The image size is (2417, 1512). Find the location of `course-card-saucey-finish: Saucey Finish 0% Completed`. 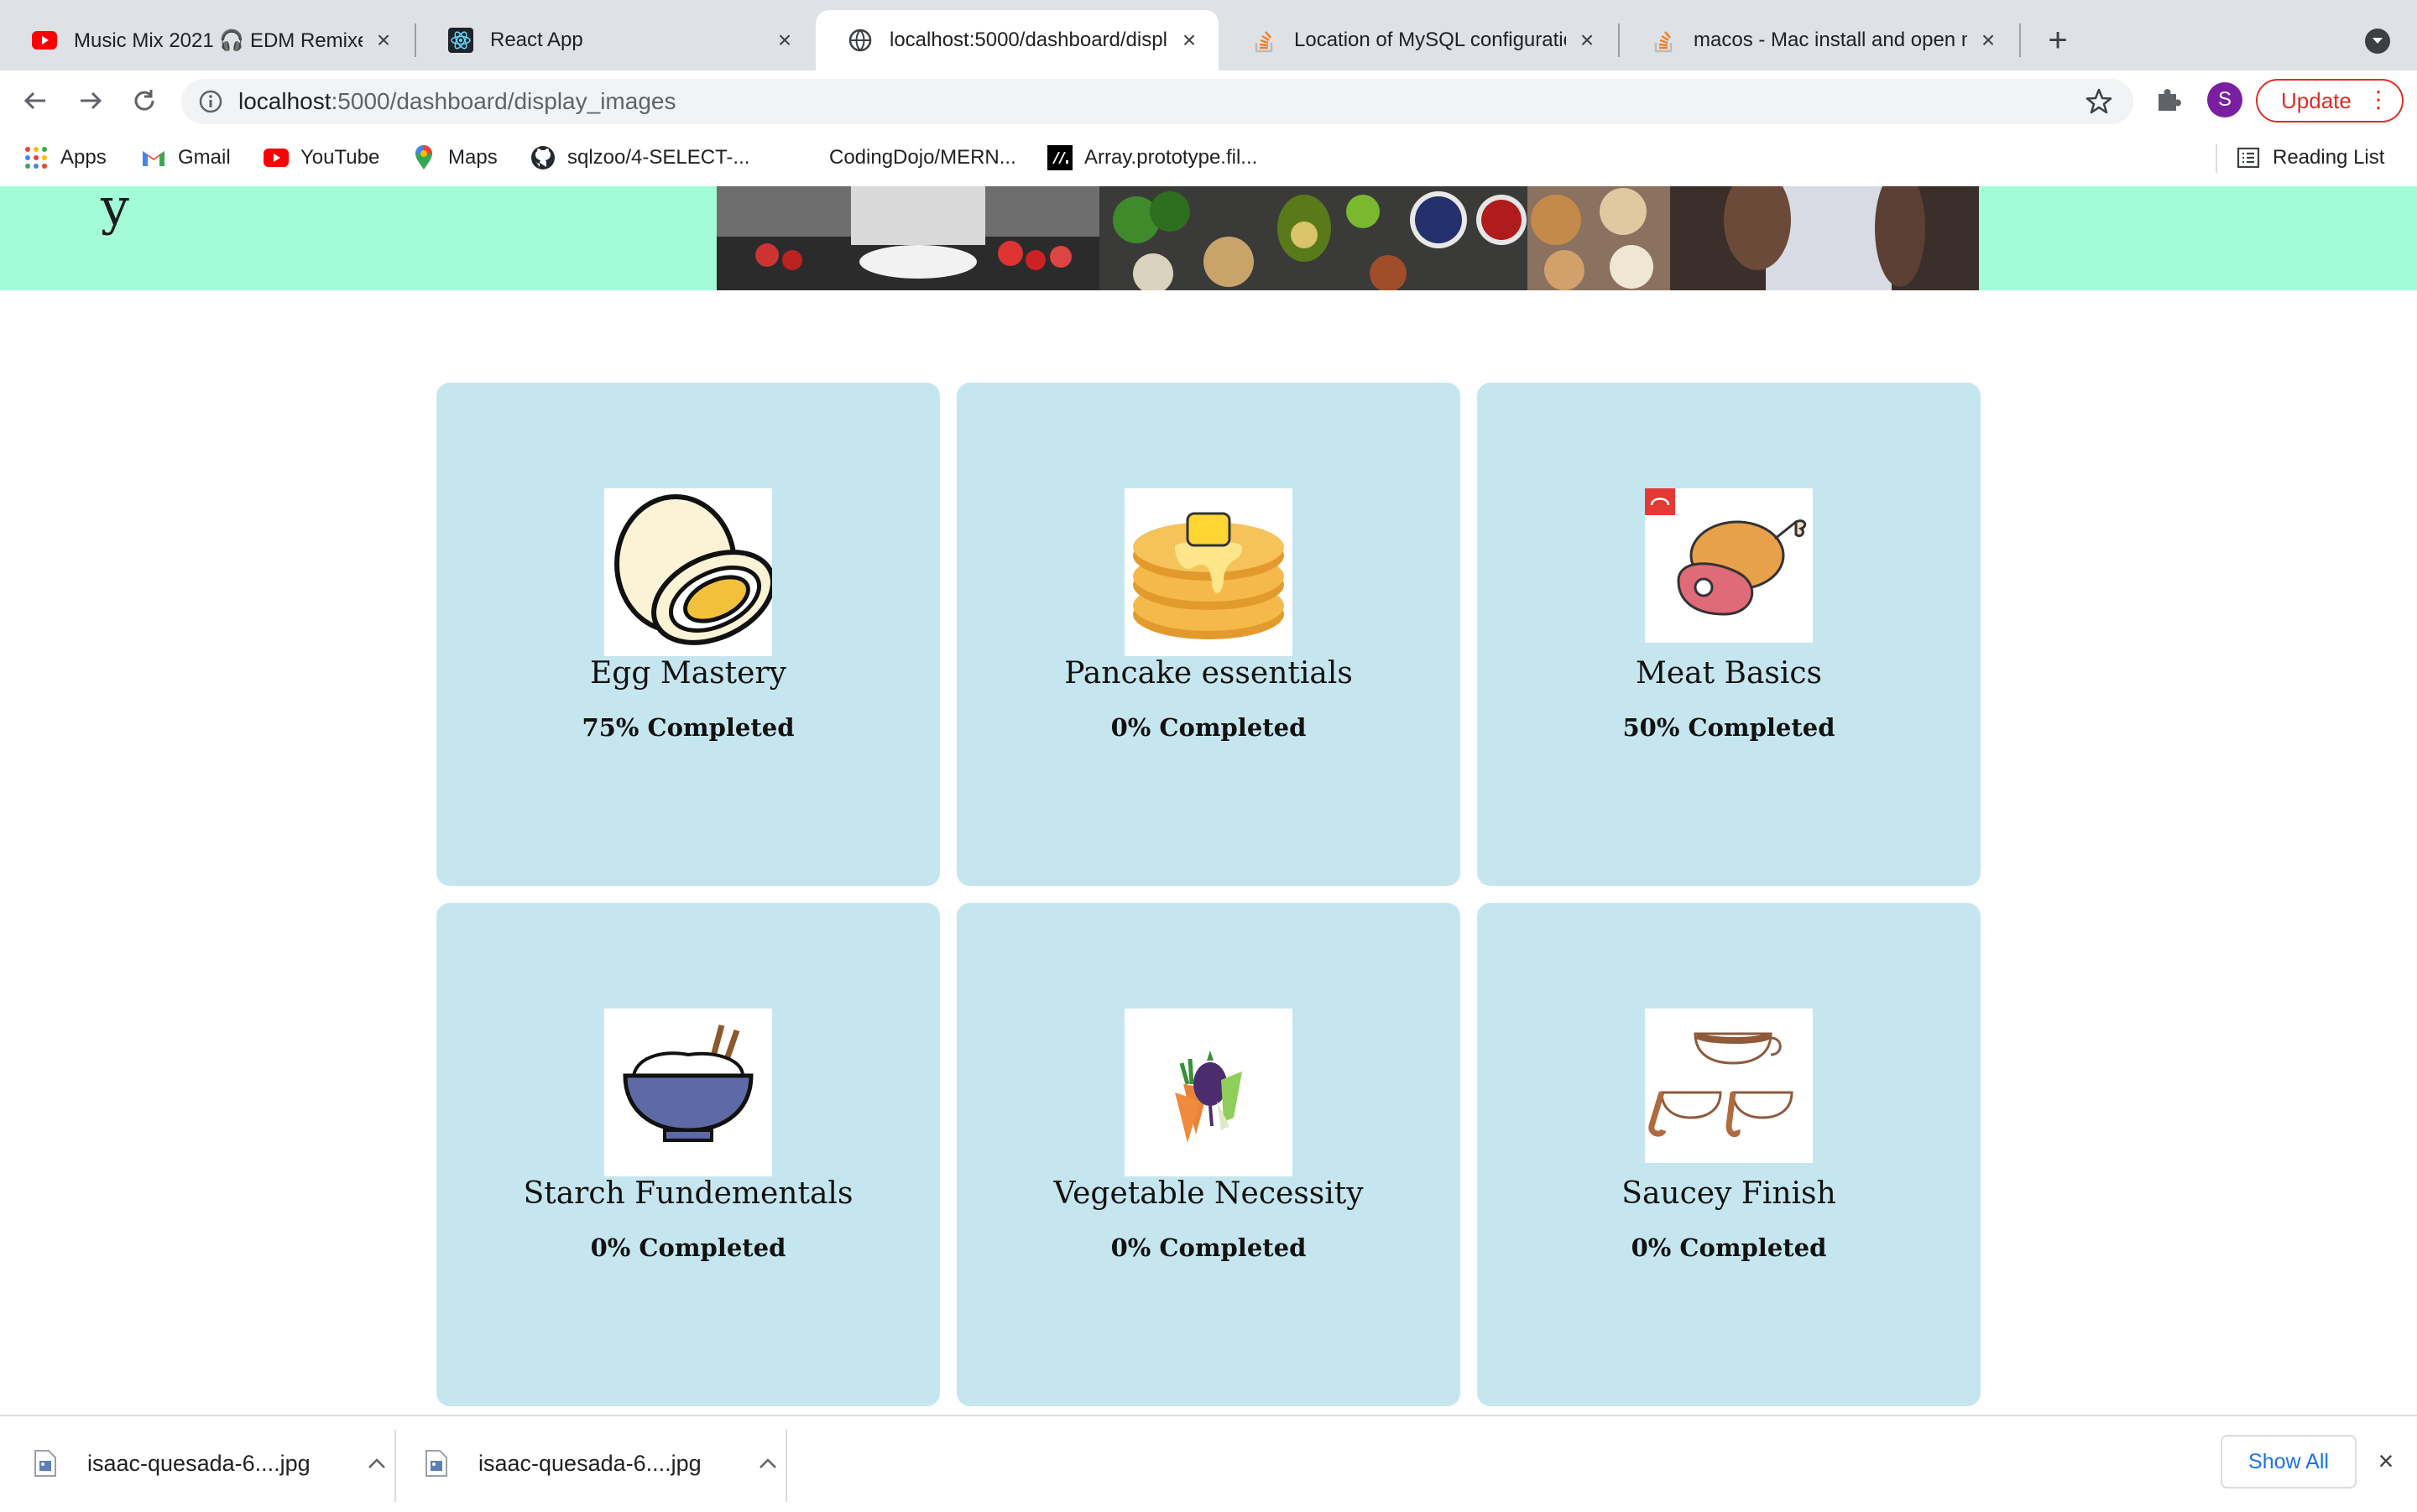

course-card-saucey-finish: Saucey Finish 0% Completed is located at coordinates (1729, 1154).